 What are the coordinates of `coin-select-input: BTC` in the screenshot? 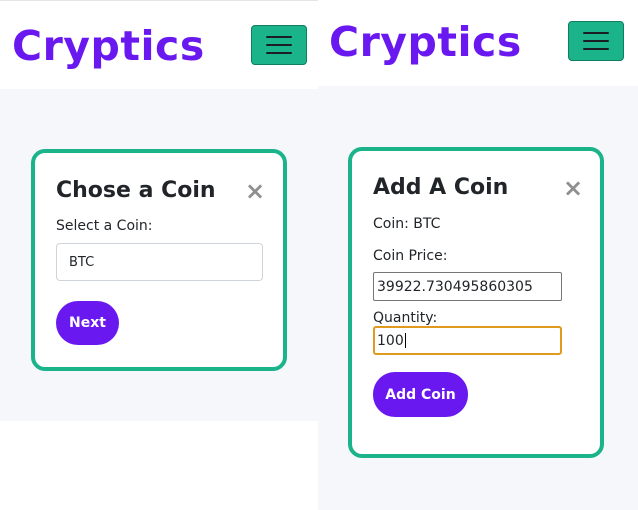 It's located at (159, 262).